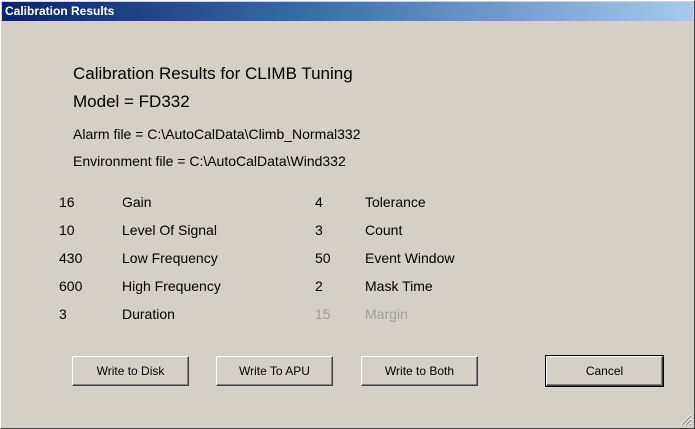 The height and width of the screenshot is (429, 695). I want to click on duration-label: Duration, so click(148, 314).